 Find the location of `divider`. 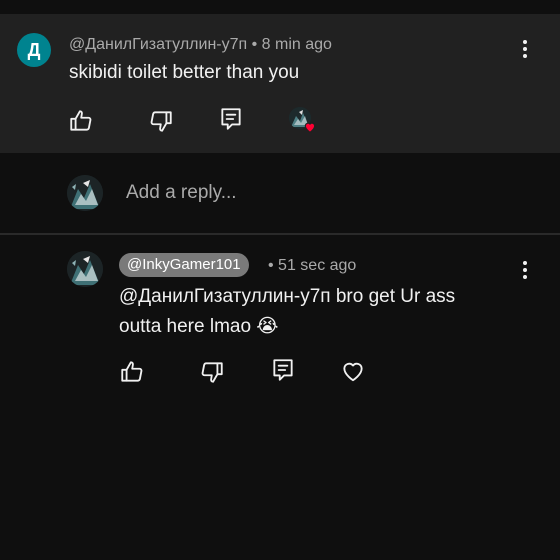

divider is located at coordinates (280, 234).